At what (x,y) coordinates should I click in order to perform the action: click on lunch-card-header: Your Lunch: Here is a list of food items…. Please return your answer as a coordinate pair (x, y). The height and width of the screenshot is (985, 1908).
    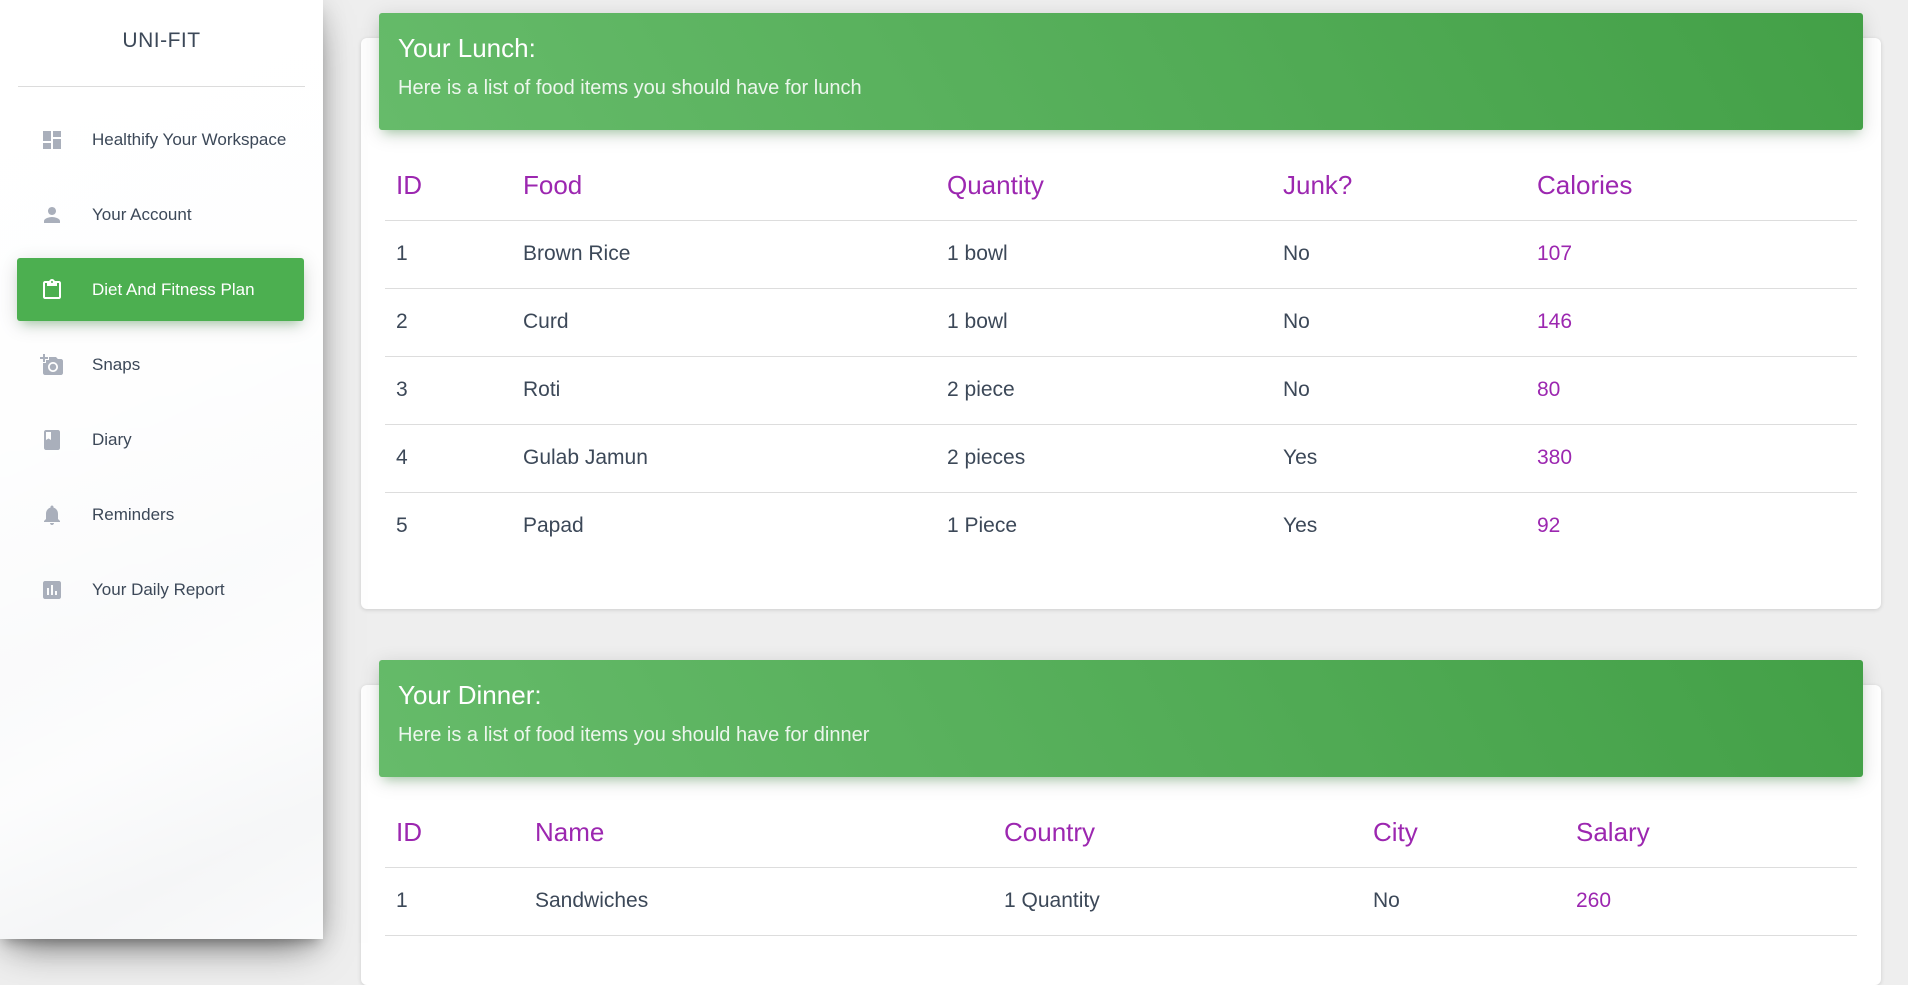
    Looking at the image, I should click on (1121, 71).